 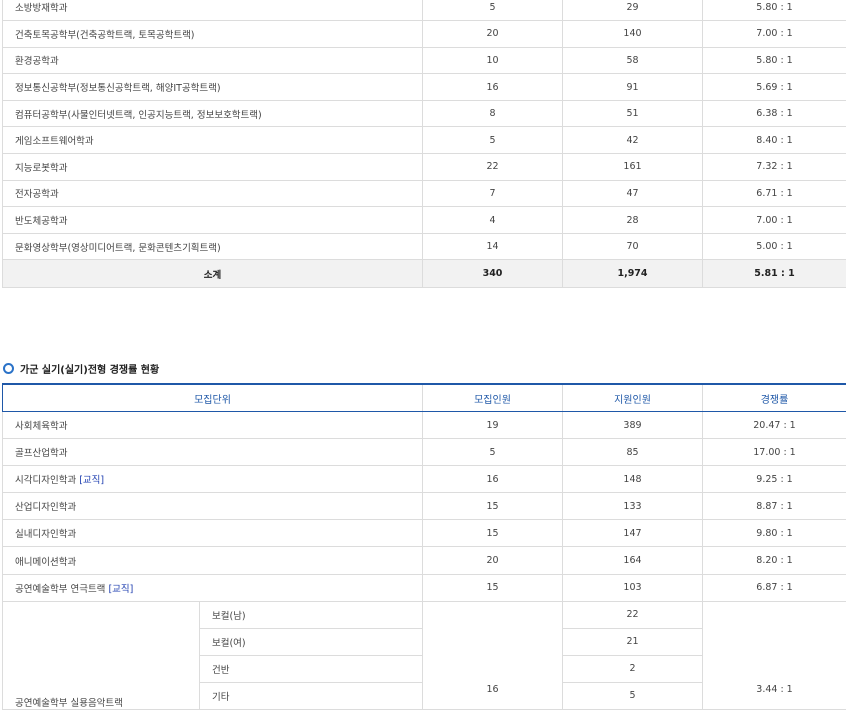 What do you see at coordinates (774, 274) in the screenshot?
I see `subtotal-ratio: 5.81 : 1` at bounding box center [774, 274].